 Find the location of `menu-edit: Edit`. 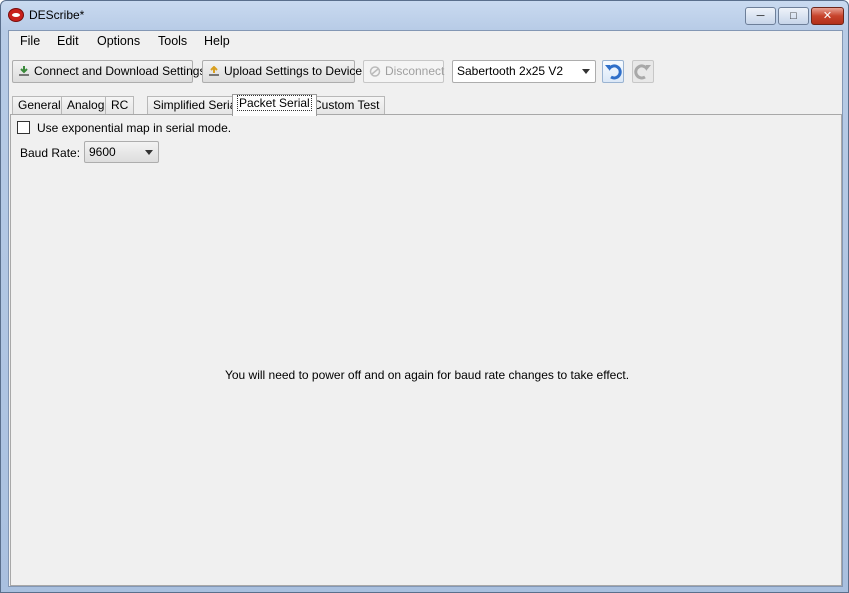

menu-edit: Edit is located at coordinates (68, 42).